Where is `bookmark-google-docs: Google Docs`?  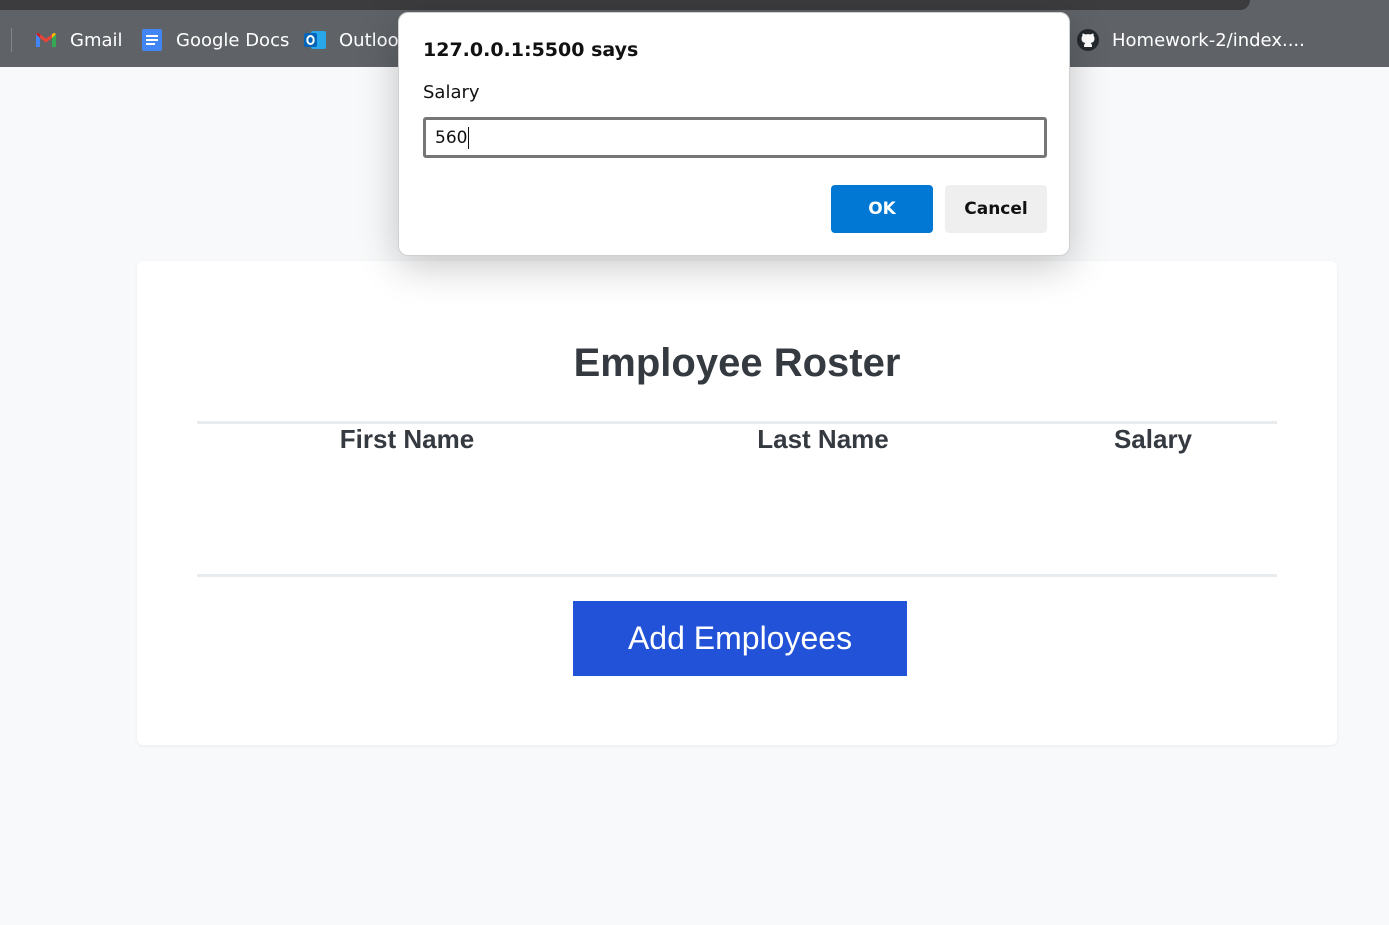
bookmark-google-docs: Google Docs is located at coordinates (214, 40).